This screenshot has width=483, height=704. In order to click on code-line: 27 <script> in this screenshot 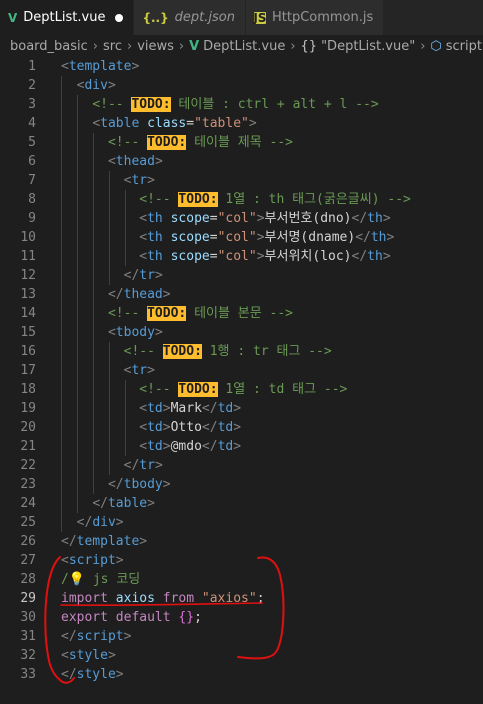, I will do `click(241, 560)`.